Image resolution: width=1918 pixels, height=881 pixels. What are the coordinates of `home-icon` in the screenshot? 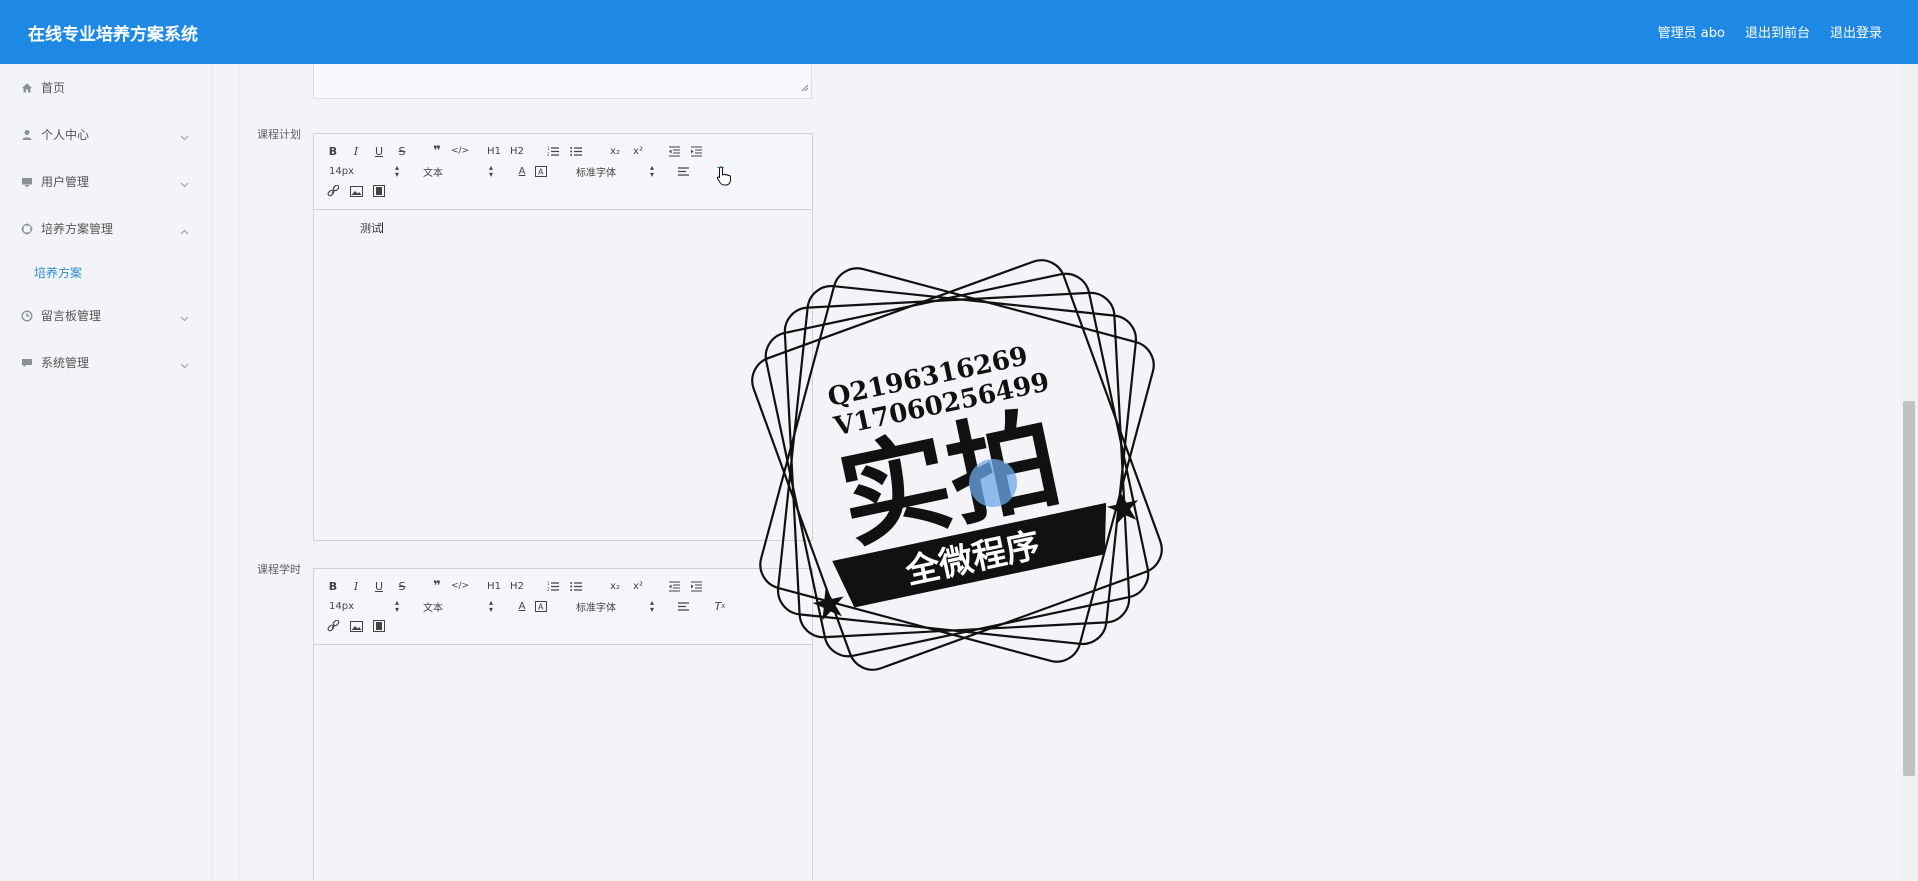 It's located at (27, 88).